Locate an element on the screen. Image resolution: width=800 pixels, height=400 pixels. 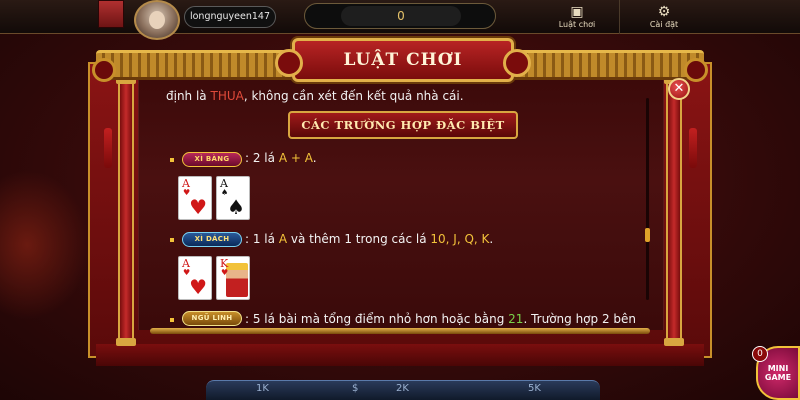
king-artwork is located at coordinates (237, 280).